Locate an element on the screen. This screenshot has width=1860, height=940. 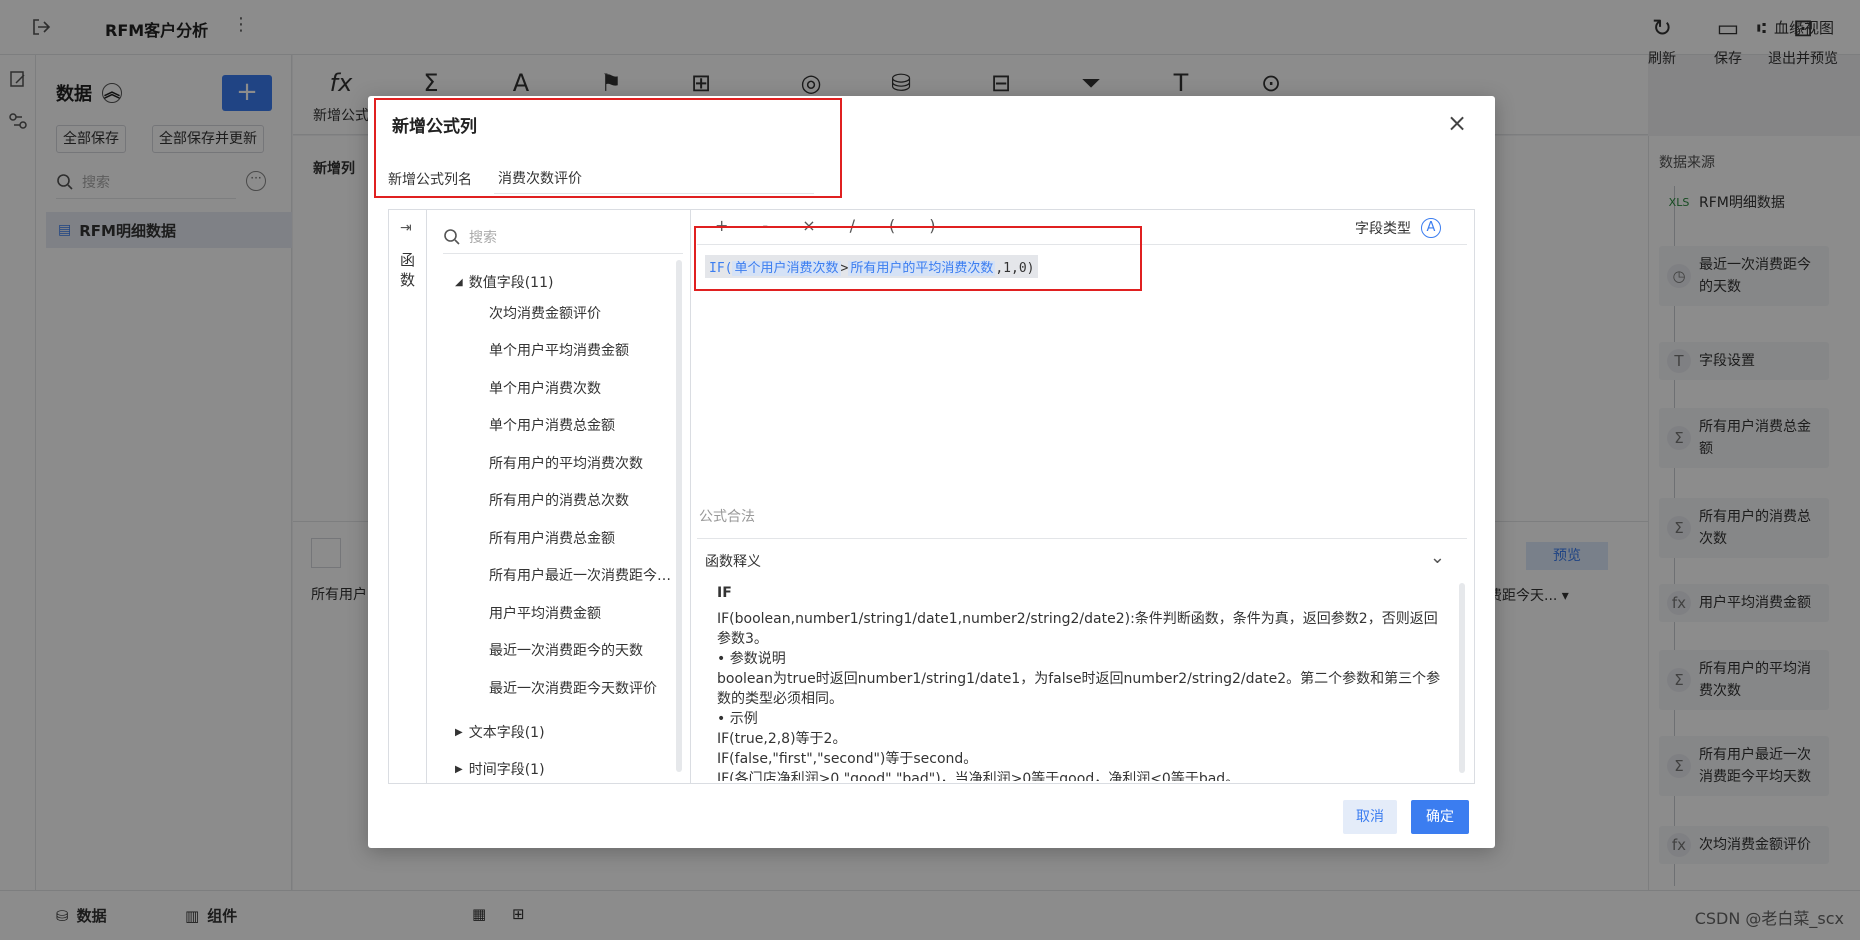
field-type-selector: 字段类型 A is located at coordinates (1398, 228).